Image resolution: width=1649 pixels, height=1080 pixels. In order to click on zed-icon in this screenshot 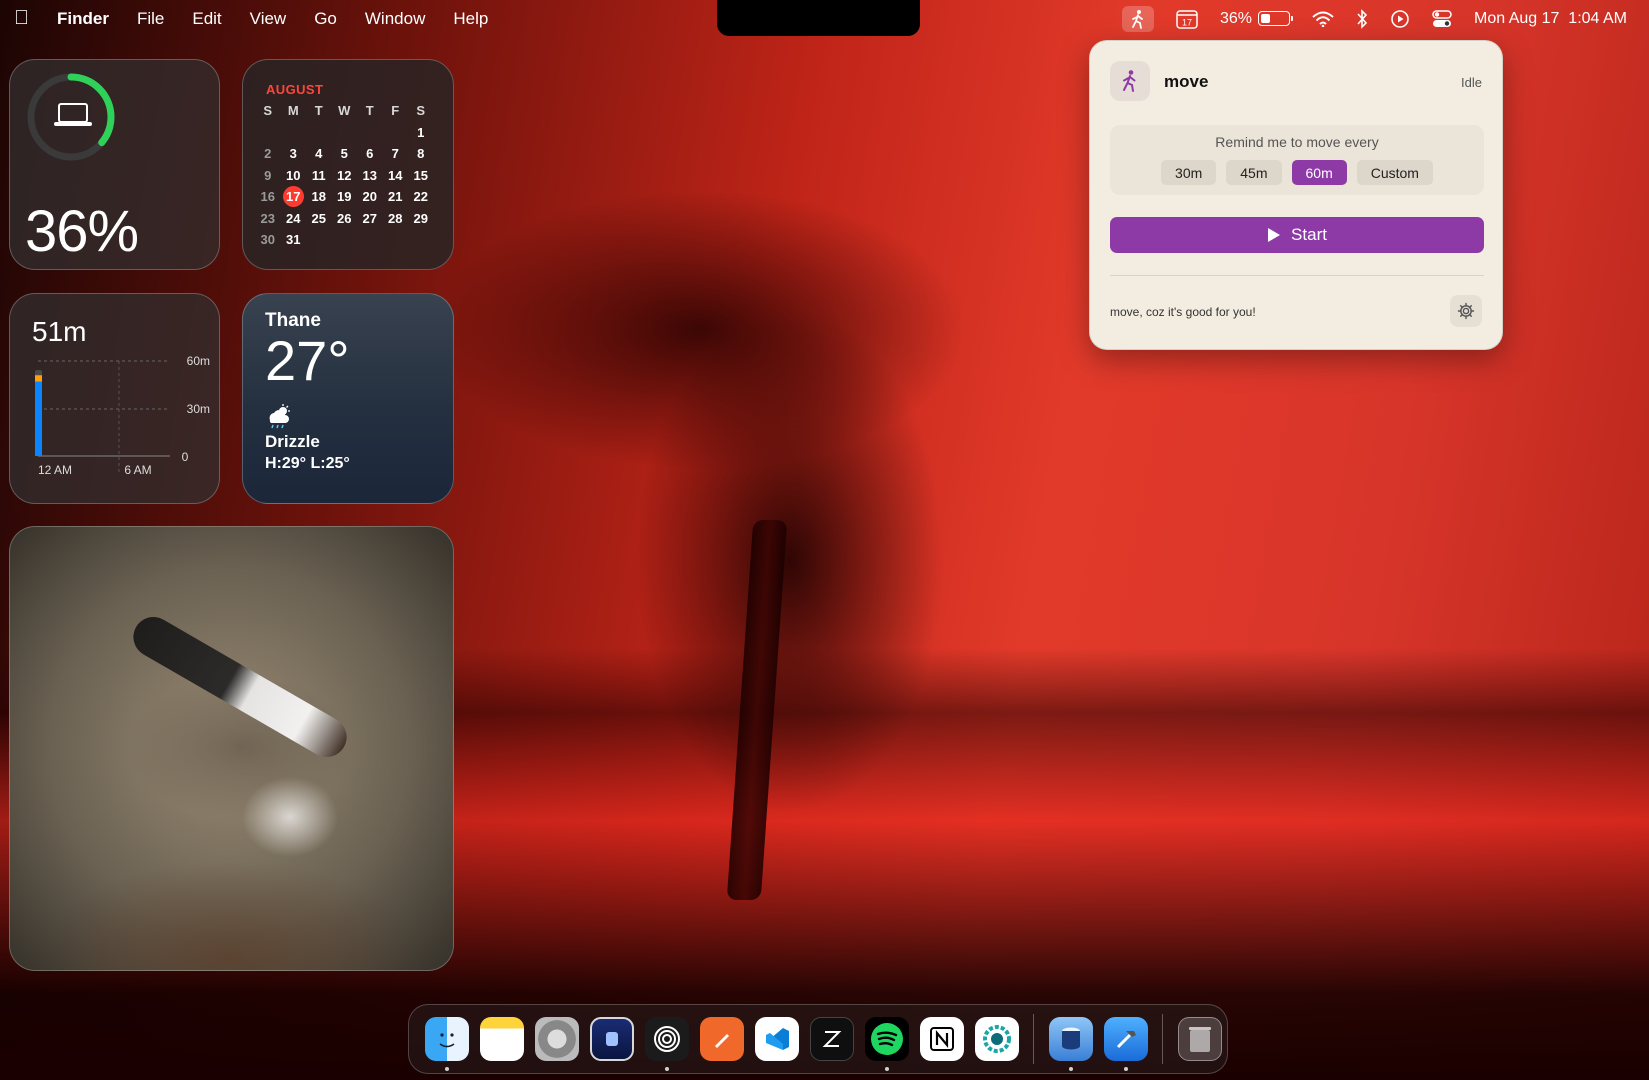, I will do `click(831, 1039)`.